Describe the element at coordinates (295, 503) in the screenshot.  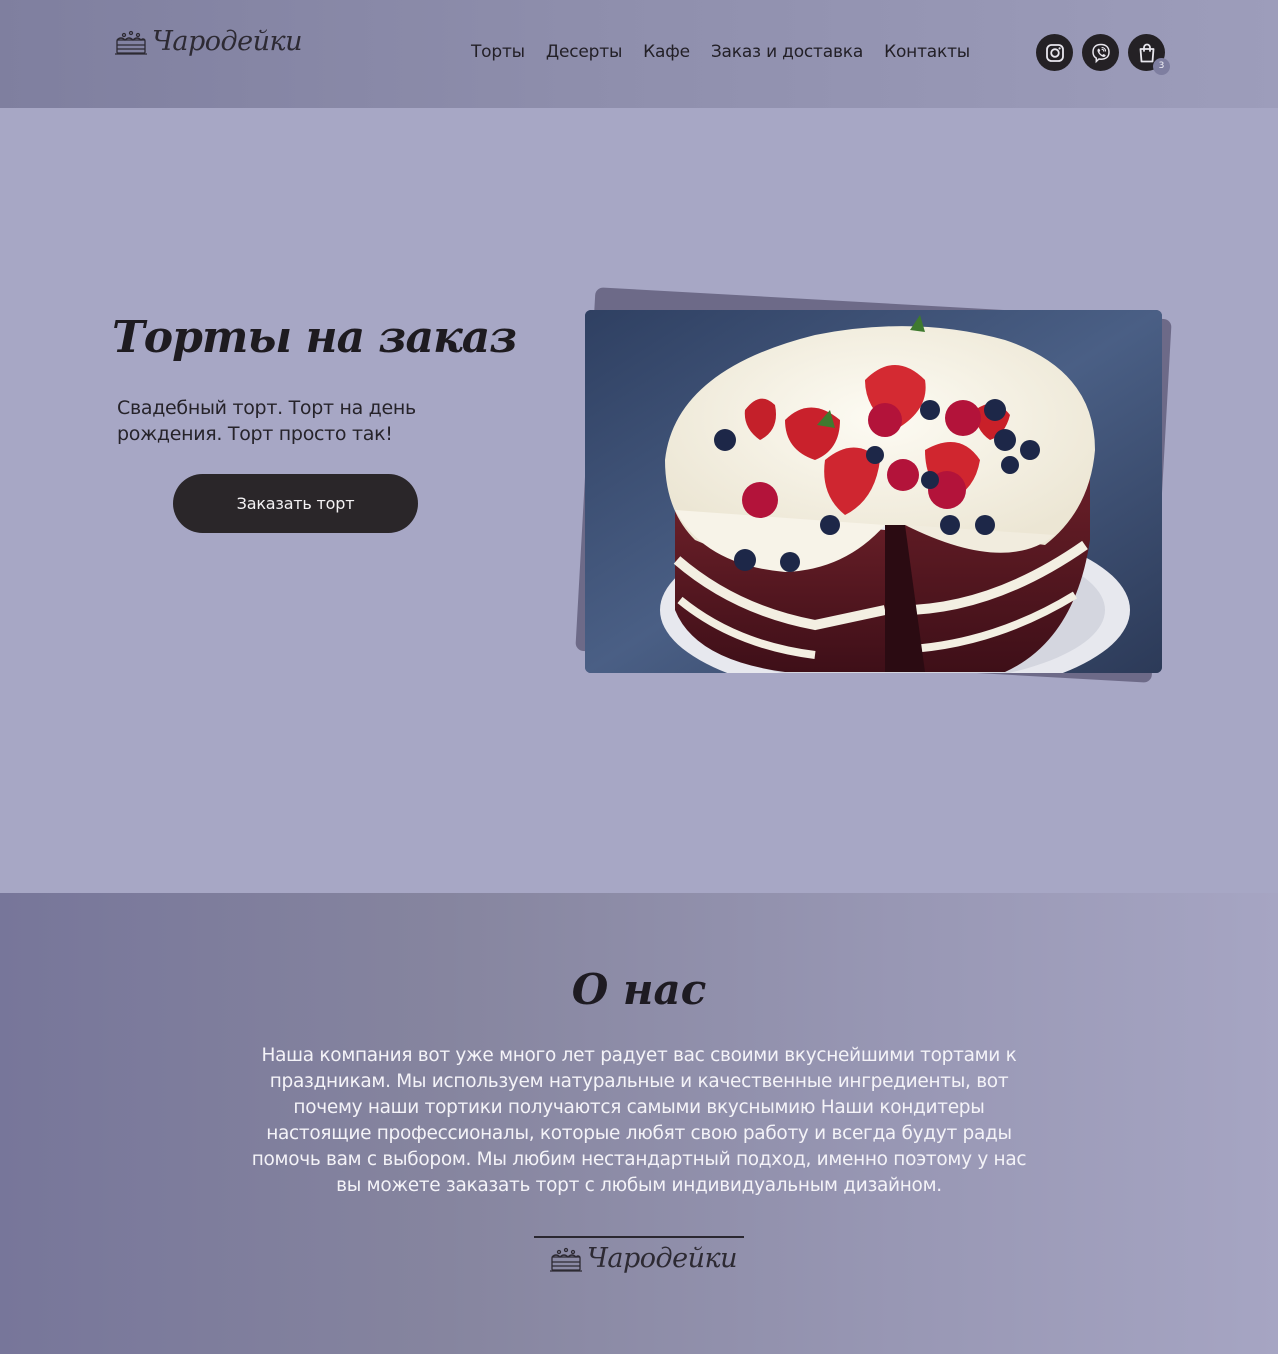
I see `order-cake-button: Заказать торт` at that location.